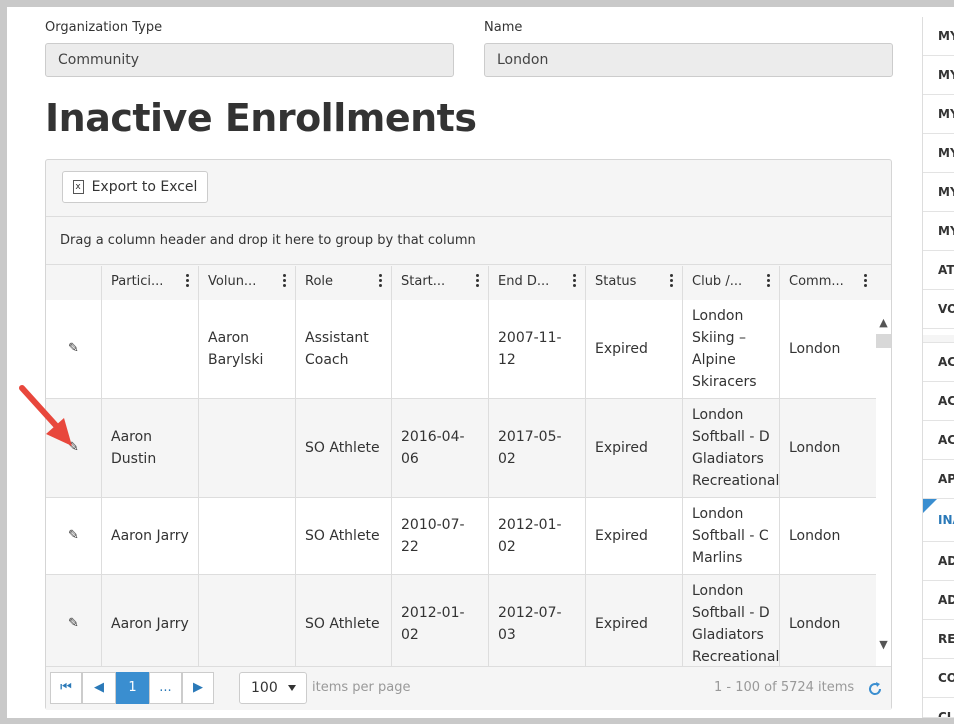 Image resolution: width=954 pixels, height=724 pixels. I want to click on right-nav-divider, so click(938, 339).